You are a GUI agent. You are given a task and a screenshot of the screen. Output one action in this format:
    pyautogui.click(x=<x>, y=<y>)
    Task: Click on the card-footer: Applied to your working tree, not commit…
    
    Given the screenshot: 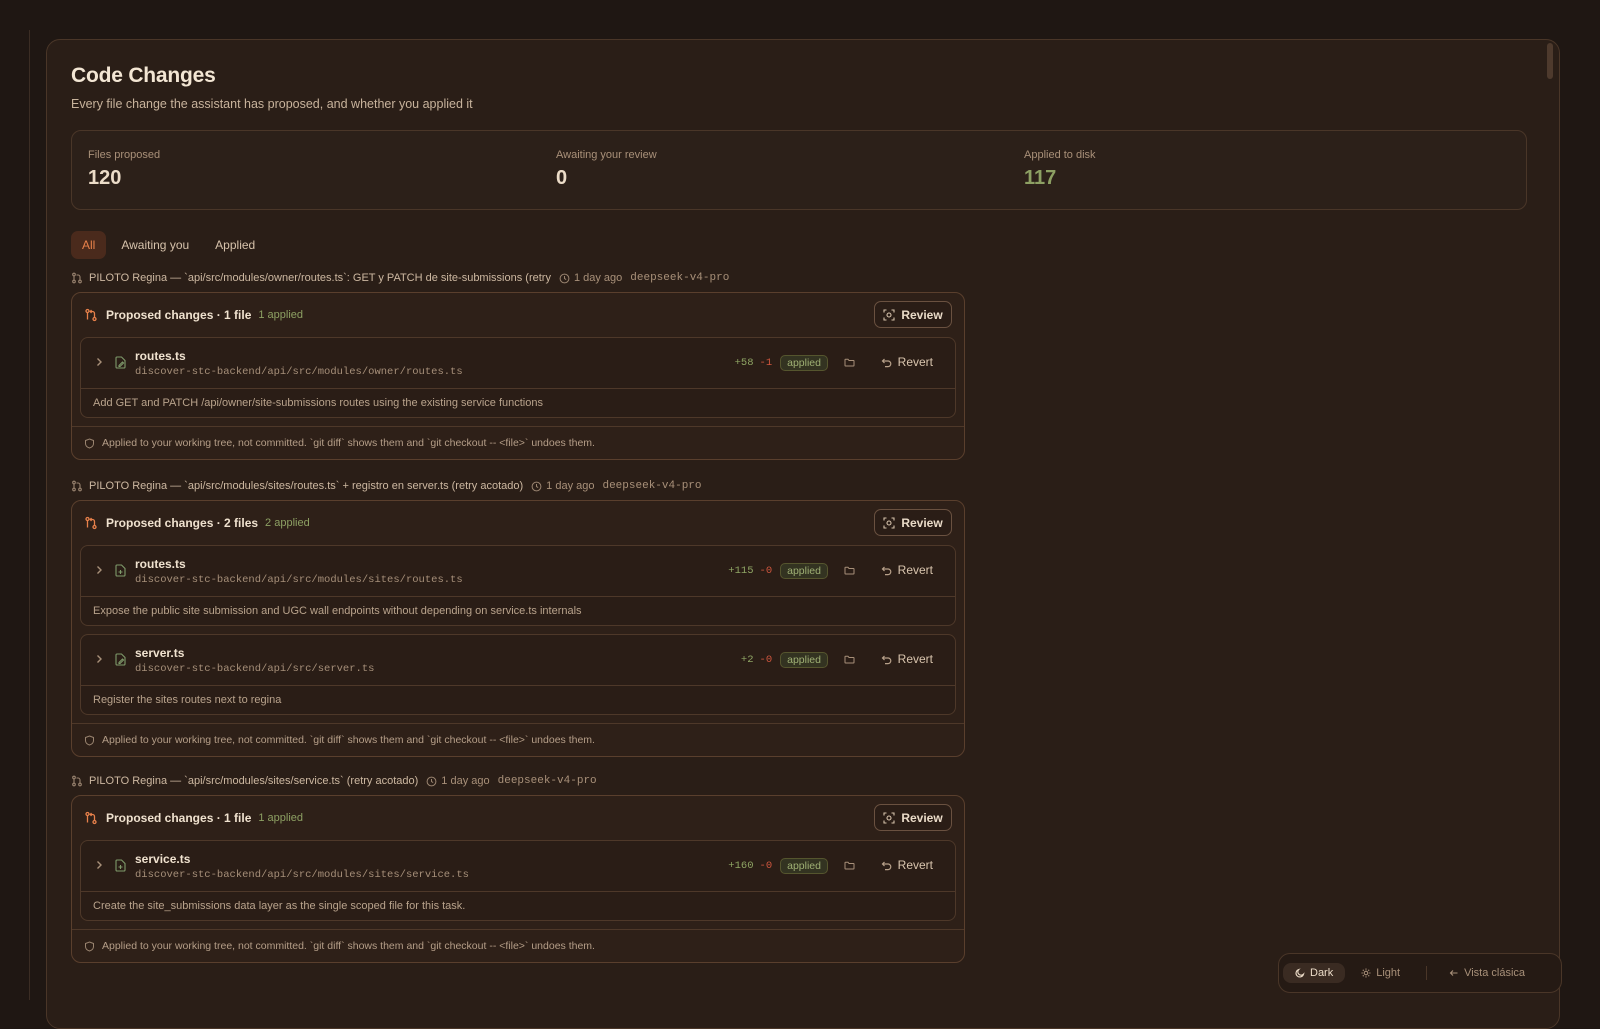 What is the action you would take?
    pyautogui.click(x=518, y=442)
    